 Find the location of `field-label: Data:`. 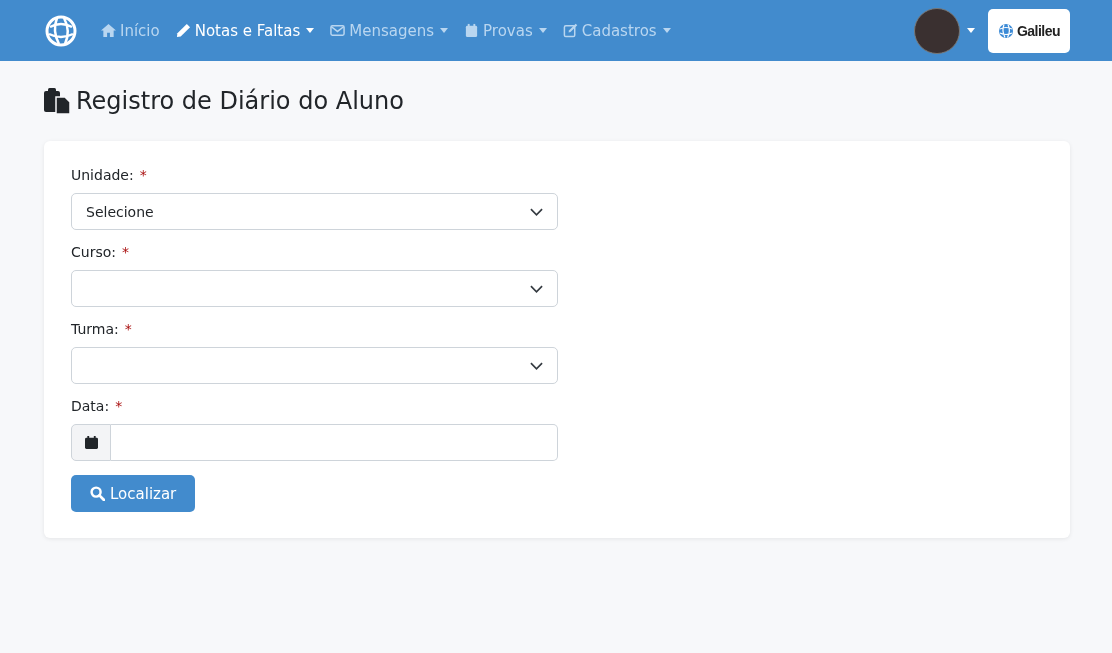

field-label: Data: is located at coordinates (90, 406).